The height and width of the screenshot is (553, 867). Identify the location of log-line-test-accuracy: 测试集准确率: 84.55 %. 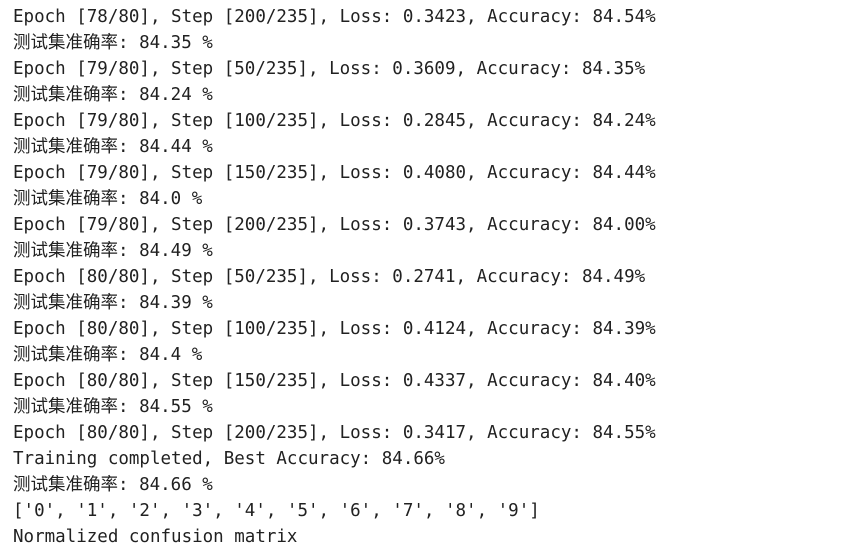
(113, 407).